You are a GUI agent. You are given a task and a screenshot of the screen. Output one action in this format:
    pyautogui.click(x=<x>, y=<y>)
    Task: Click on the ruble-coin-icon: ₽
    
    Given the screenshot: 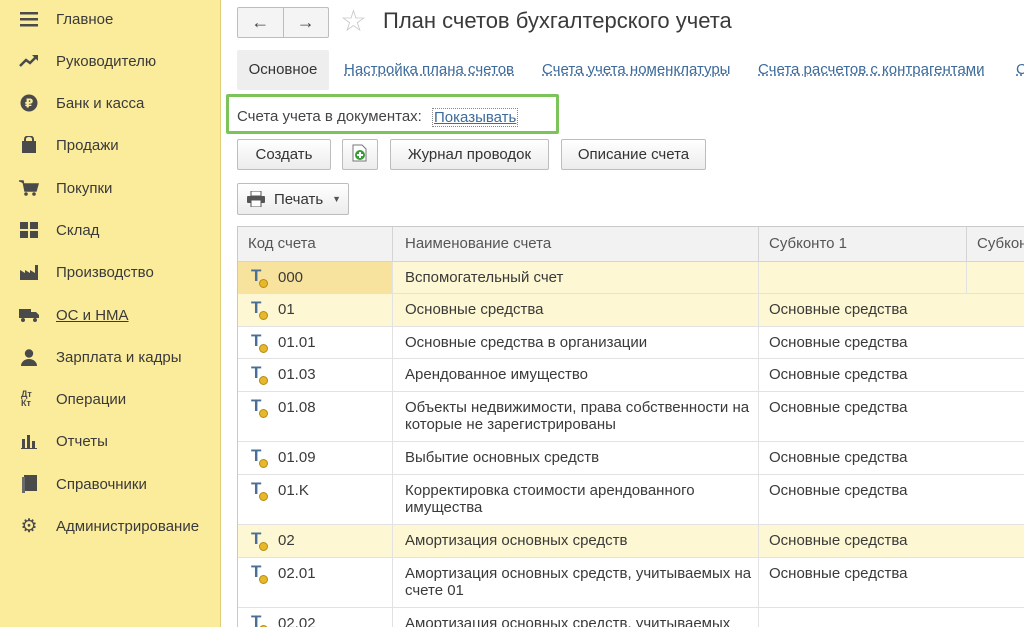 What is the action you would take?
    pyautogui.click(x=29, y=103)
    